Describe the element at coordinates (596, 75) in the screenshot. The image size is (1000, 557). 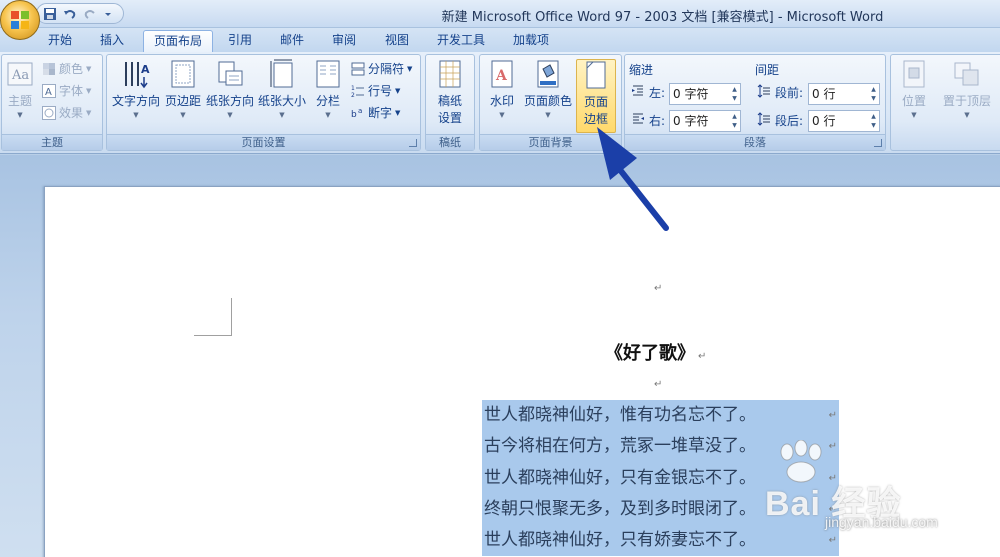
I see `page-borders-icon` at that location.